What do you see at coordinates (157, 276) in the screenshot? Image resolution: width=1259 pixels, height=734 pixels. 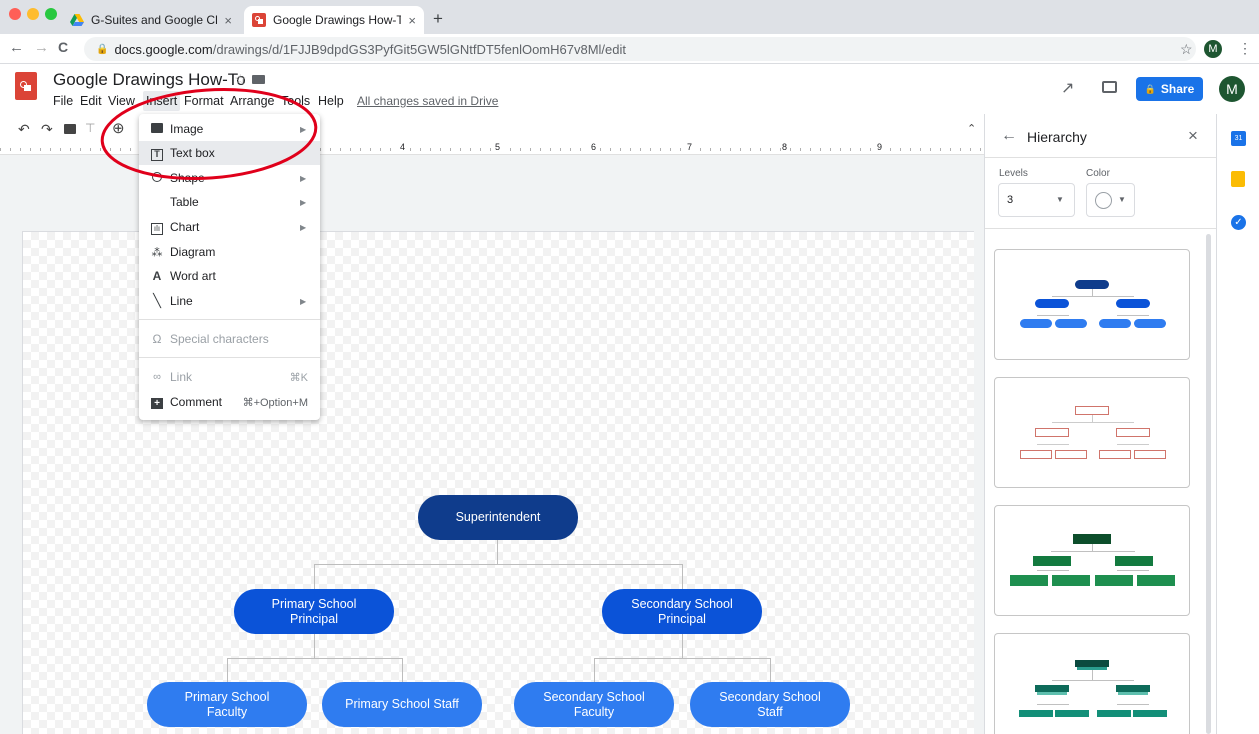 I see `word-art-icon: A` at bounding box center [157, 276].